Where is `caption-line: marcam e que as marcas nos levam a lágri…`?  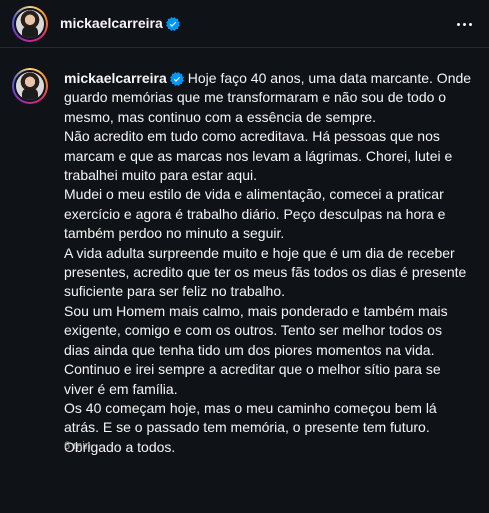 caption-line: marcam e que as marcas nos levam a lágri… is located at coordinates (258, 155).